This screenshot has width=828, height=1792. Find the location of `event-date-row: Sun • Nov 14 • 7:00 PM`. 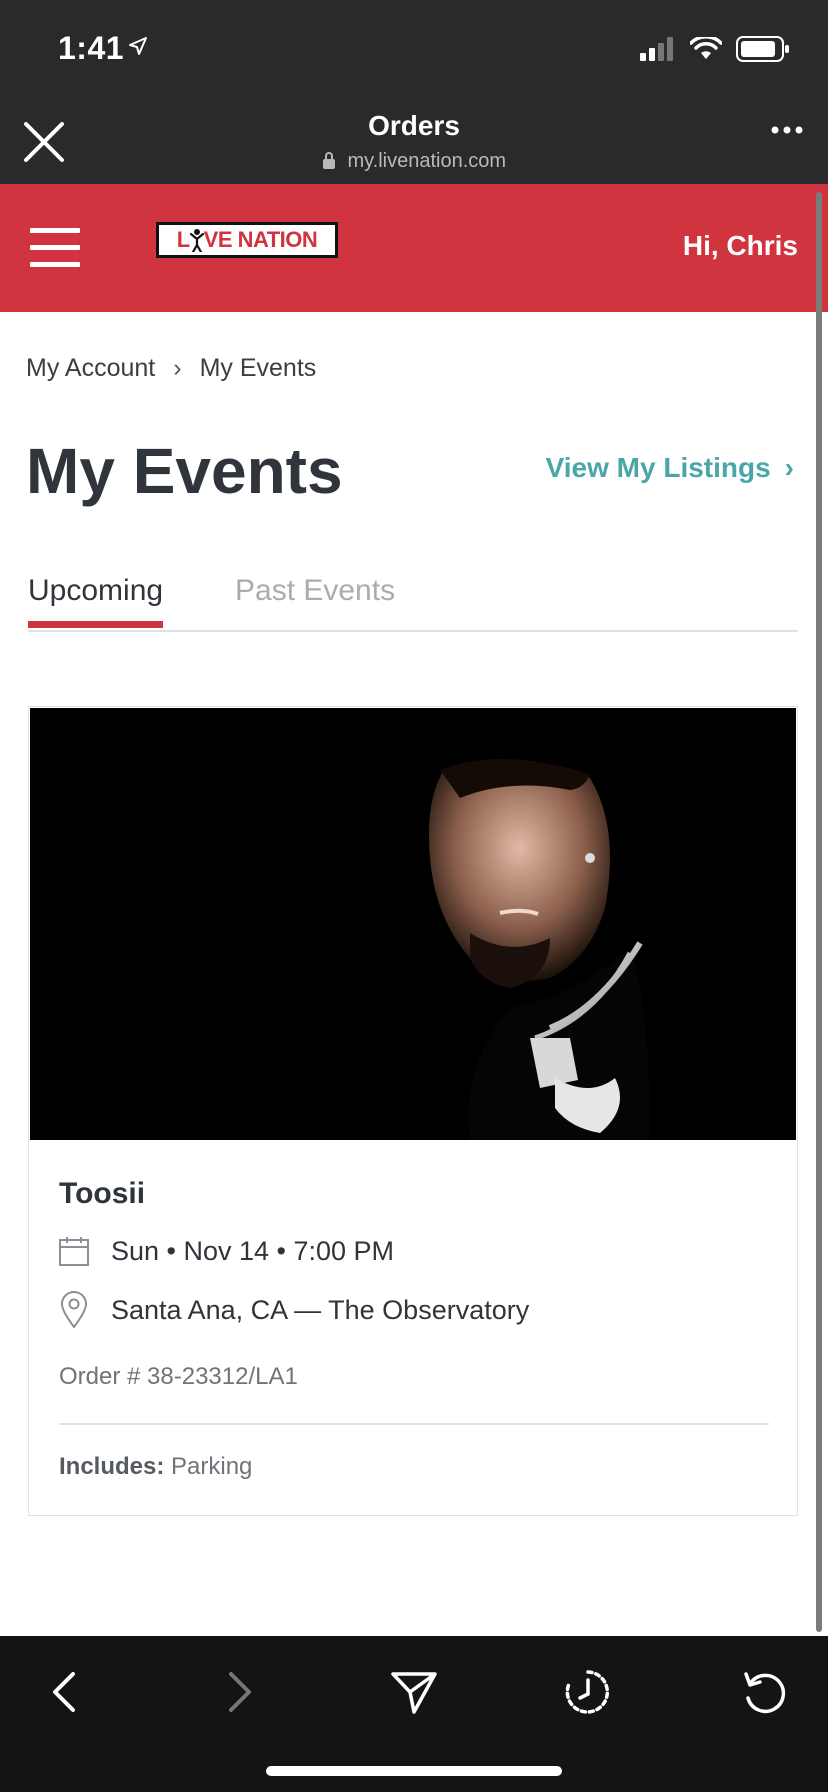

event-date-row: Sun • Nov 14 • 7:00 PM is located at coordinates (225, 1251).